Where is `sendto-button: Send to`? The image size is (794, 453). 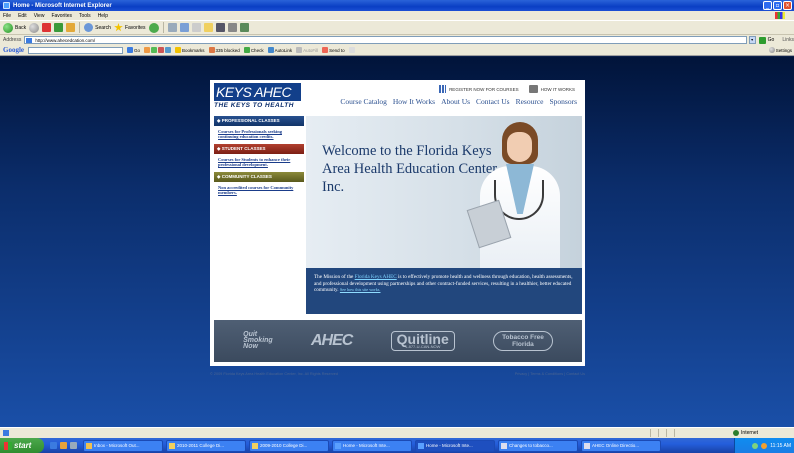 sendto-button: Send to is located at coordinates (333, 50).